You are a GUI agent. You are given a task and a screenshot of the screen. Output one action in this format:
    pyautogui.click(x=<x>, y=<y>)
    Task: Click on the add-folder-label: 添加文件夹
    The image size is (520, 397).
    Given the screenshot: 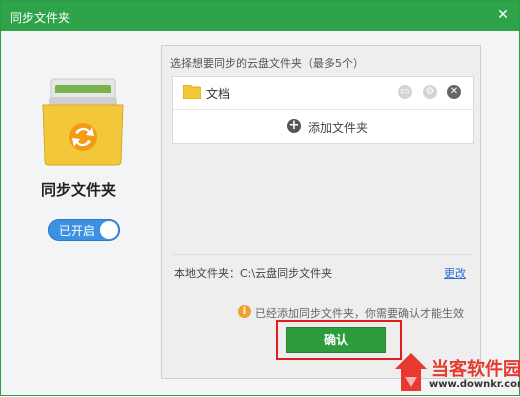 What is the action you would take?
    pyautogui.click(x=338, y=128)
    